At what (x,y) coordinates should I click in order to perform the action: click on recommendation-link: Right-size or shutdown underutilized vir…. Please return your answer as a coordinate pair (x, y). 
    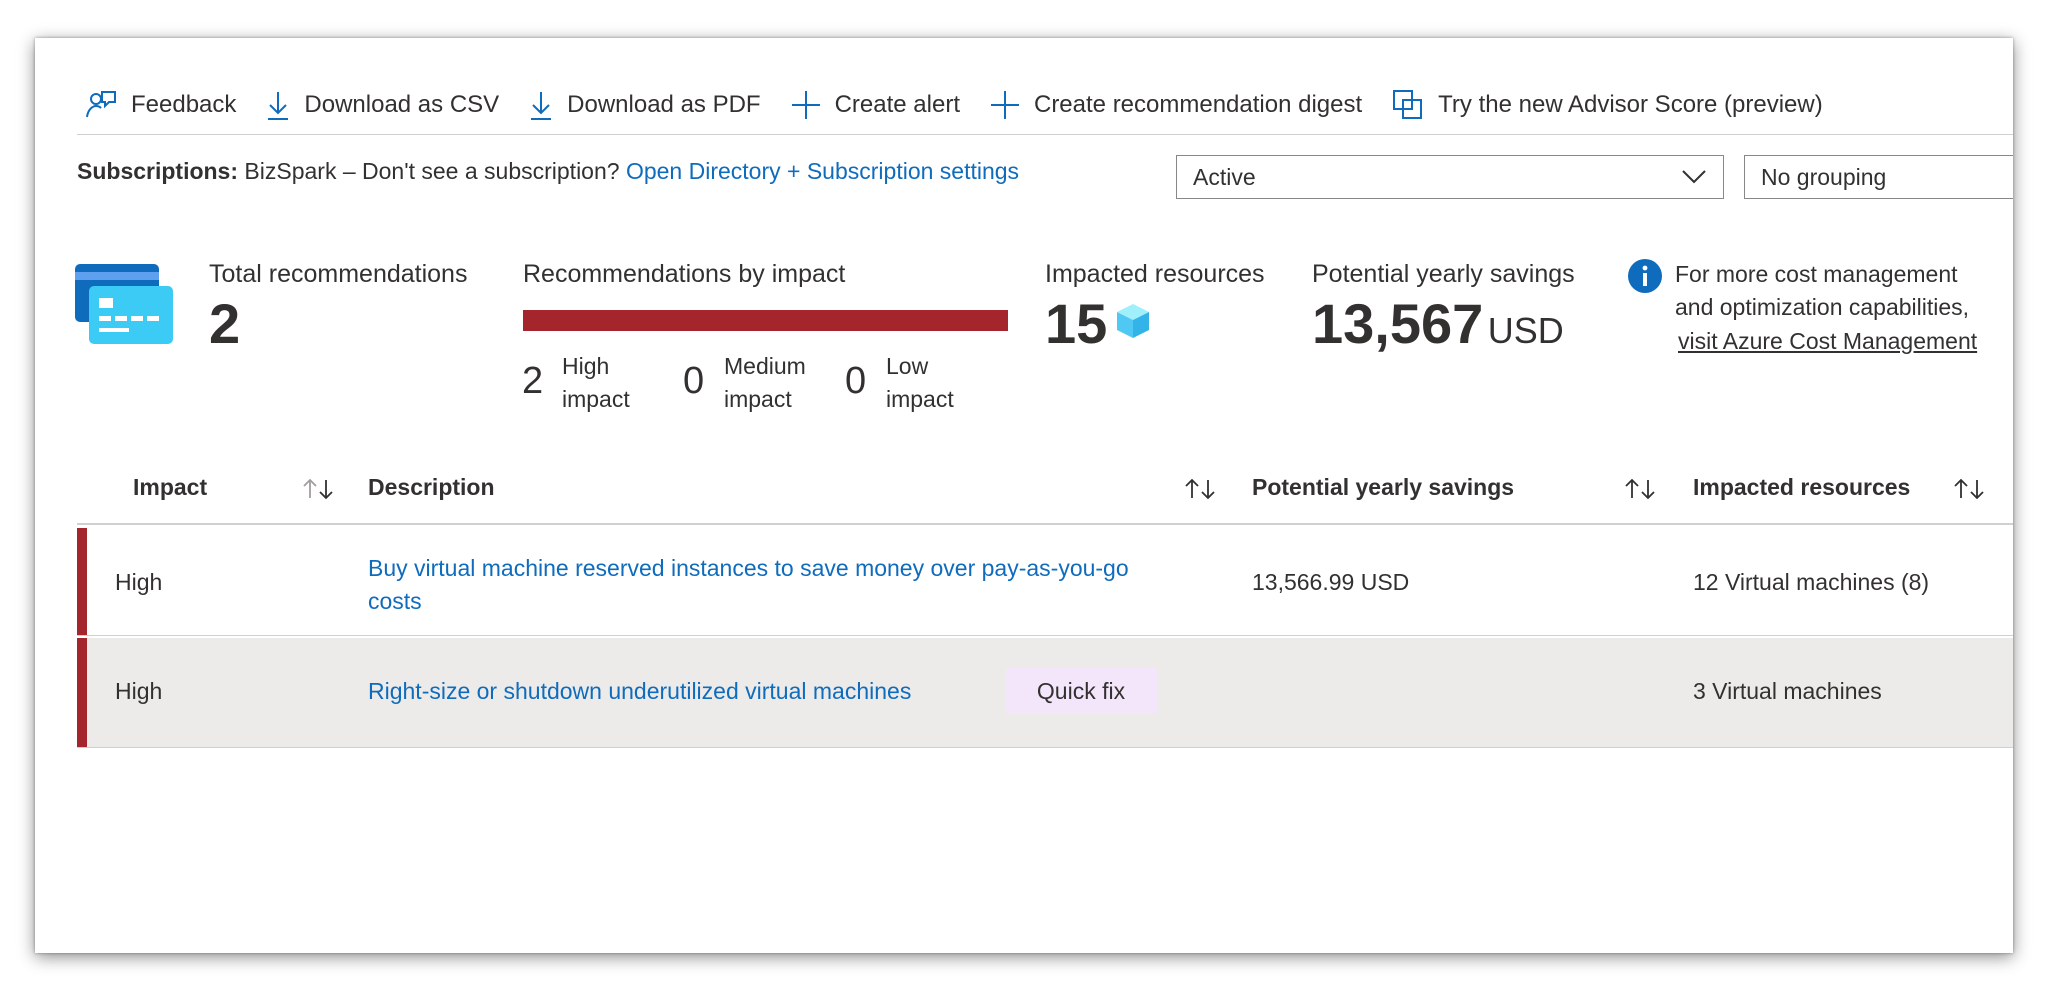
    Looking at the image, I should click on (639, 691).